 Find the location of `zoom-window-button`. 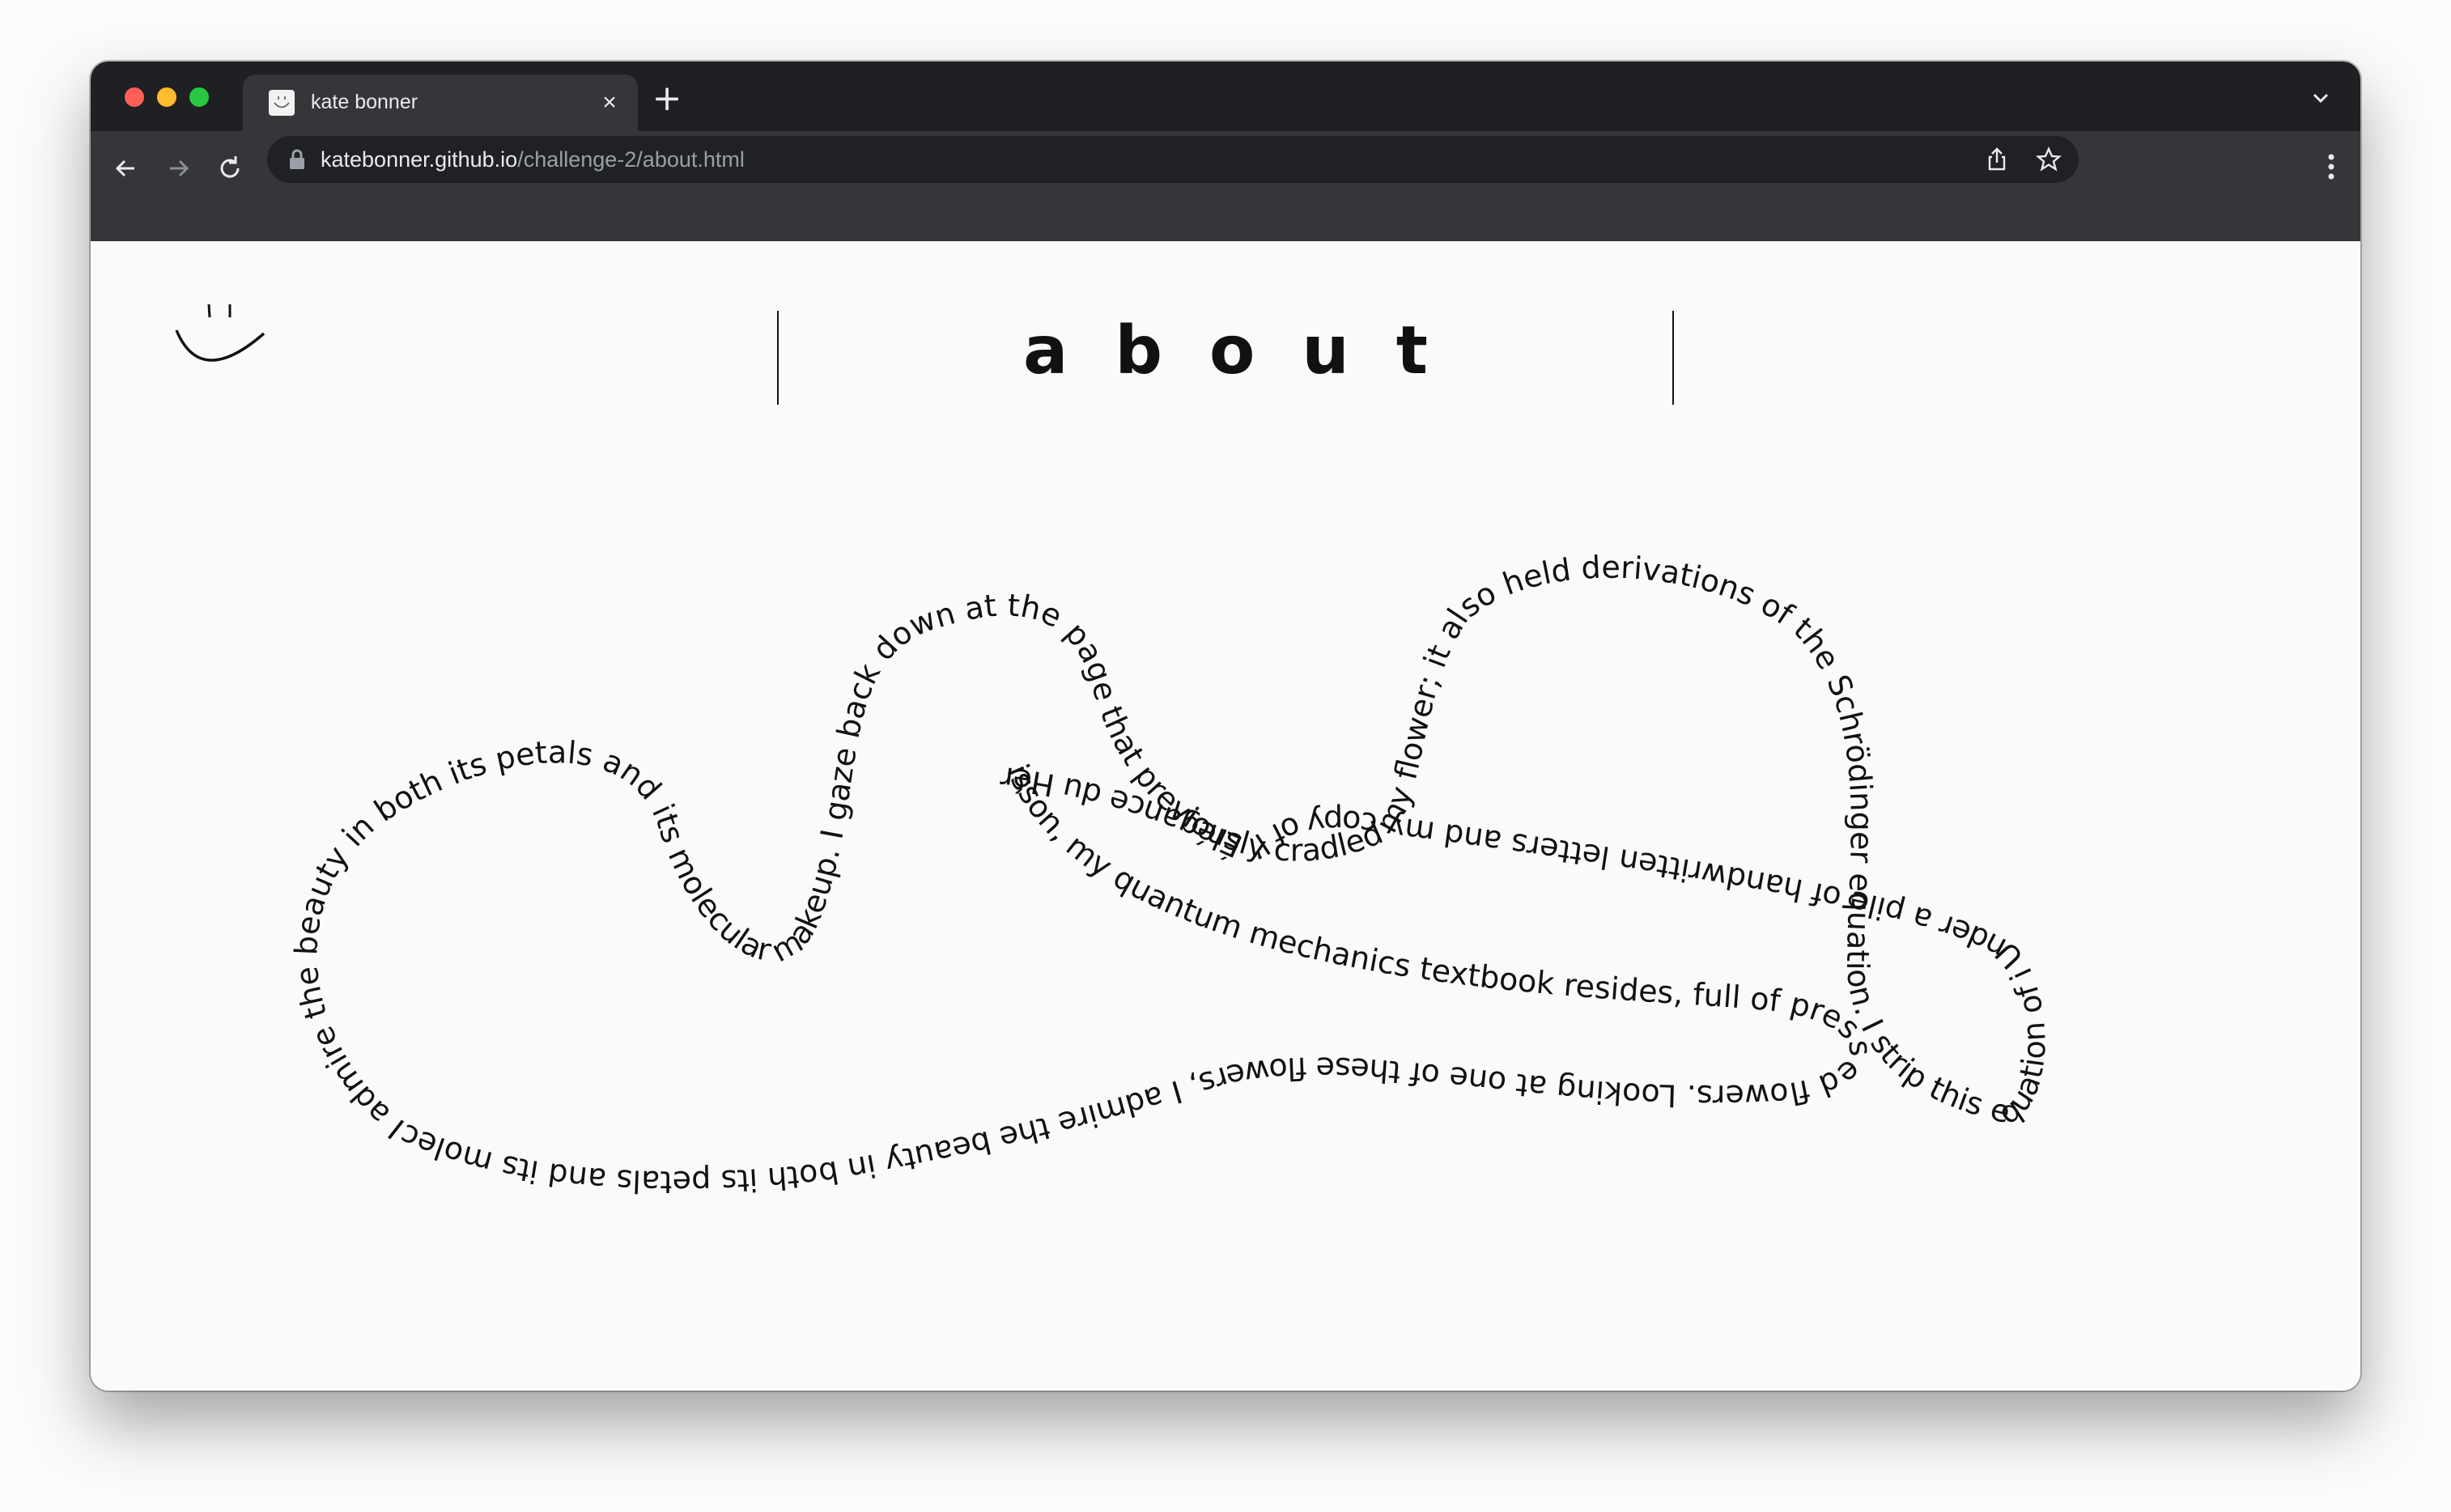

zoom-window-button is located at coordinates (199, 97).